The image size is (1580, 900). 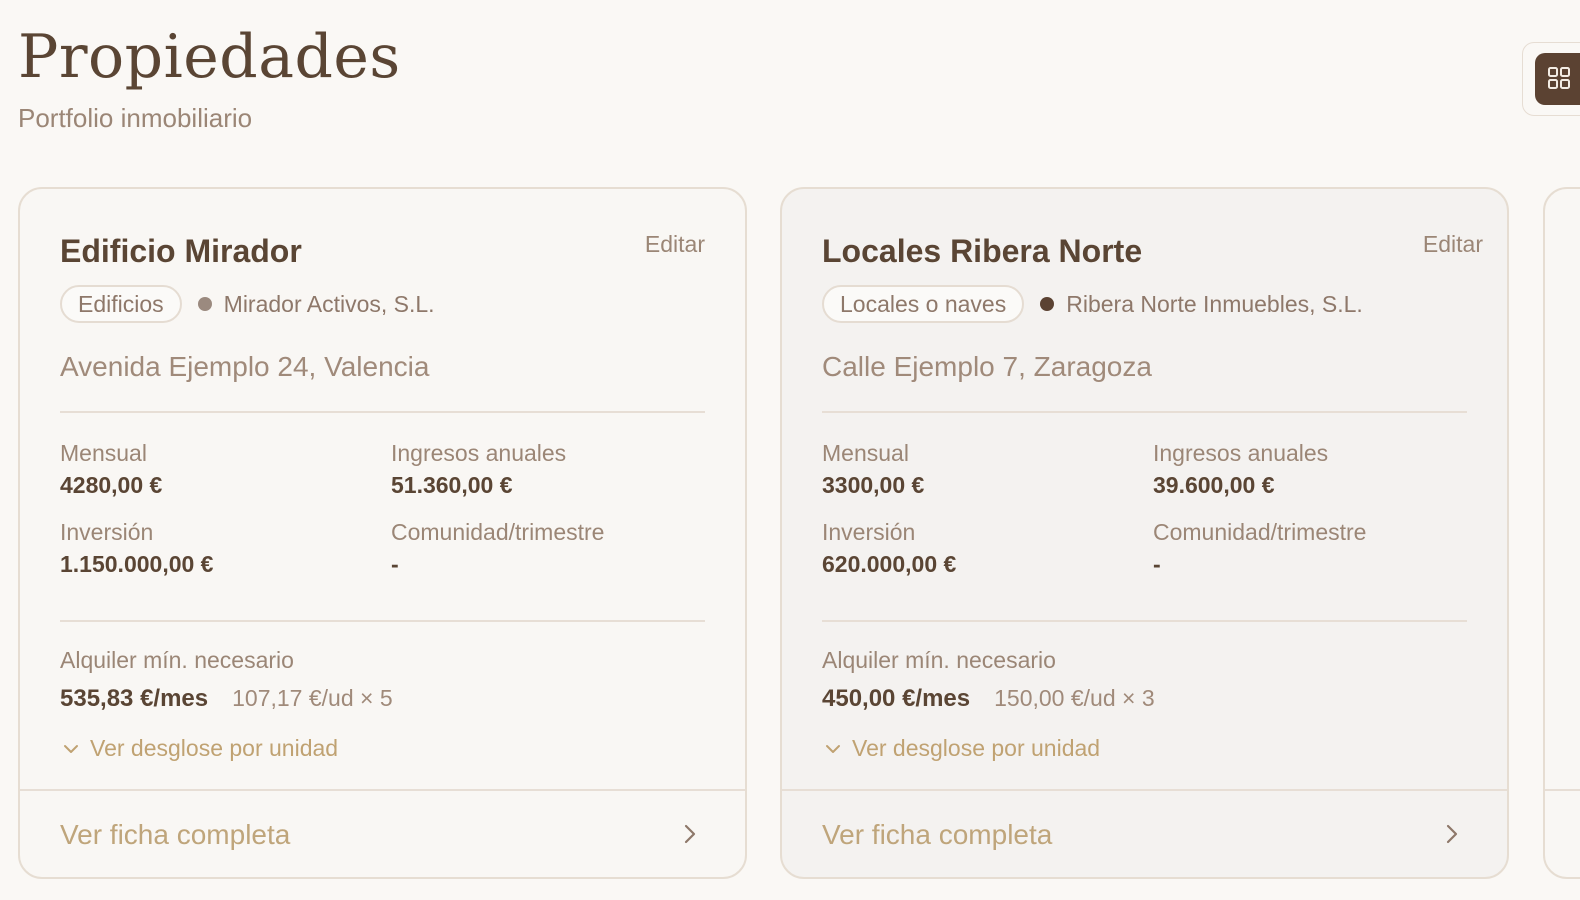 What do you see at coordinates (329, 303) in the screenshot?
I see `owner-name: Mirador Activos, S.L.` at bounding box center [329, 303].